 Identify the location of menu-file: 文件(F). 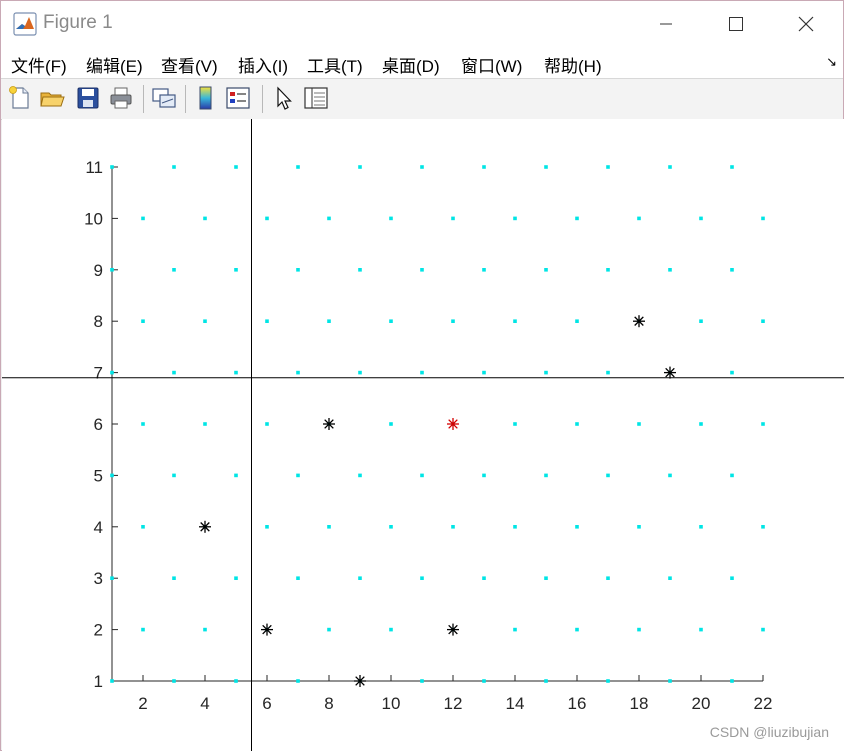
(39, 64).